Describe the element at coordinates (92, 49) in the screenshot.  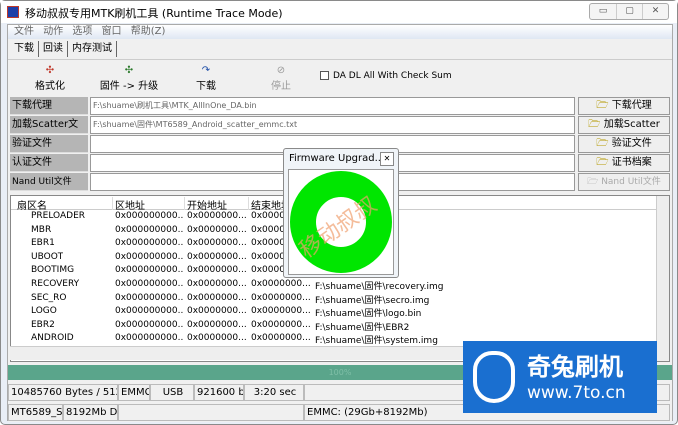
I see `tab-memory-test: 内存测试` at that location.